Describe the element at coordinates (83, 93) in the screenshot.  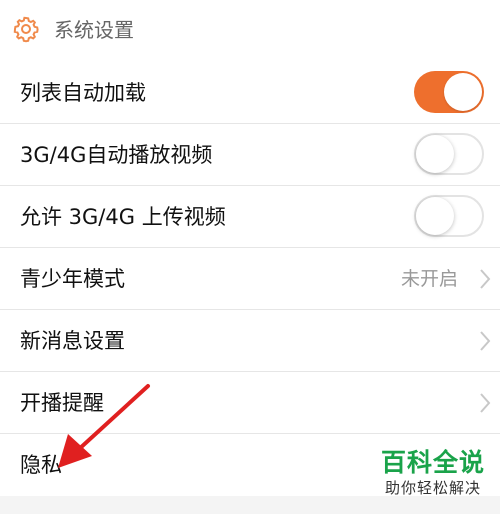
I see `row-label: 列表自动加载` at that location.